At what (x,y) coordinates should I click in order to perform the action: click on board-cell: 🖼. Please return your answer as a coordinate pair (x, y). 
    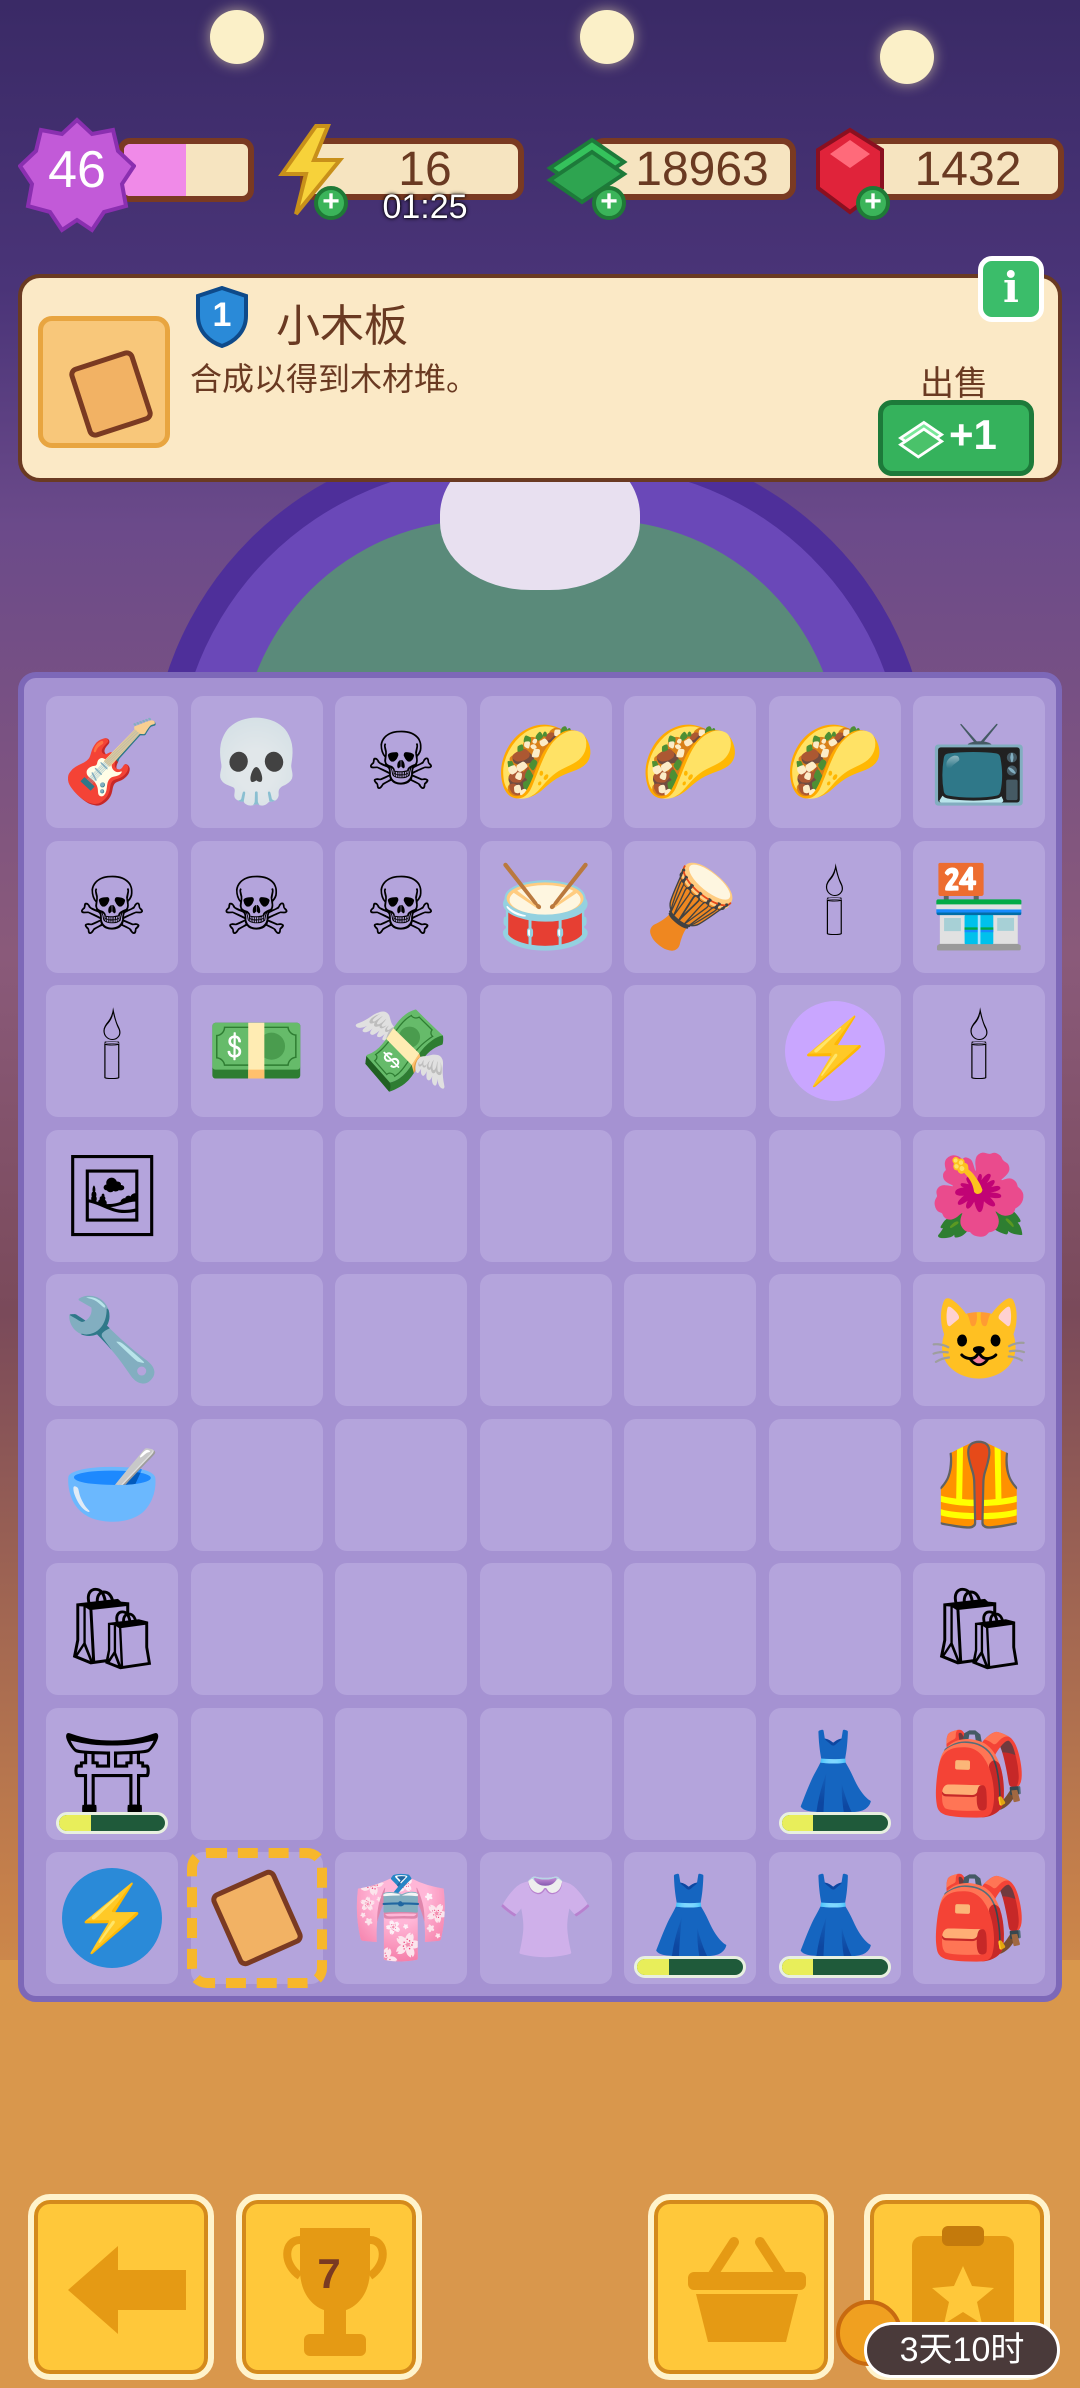
    Looking at the image, I should click on (112, 1195).